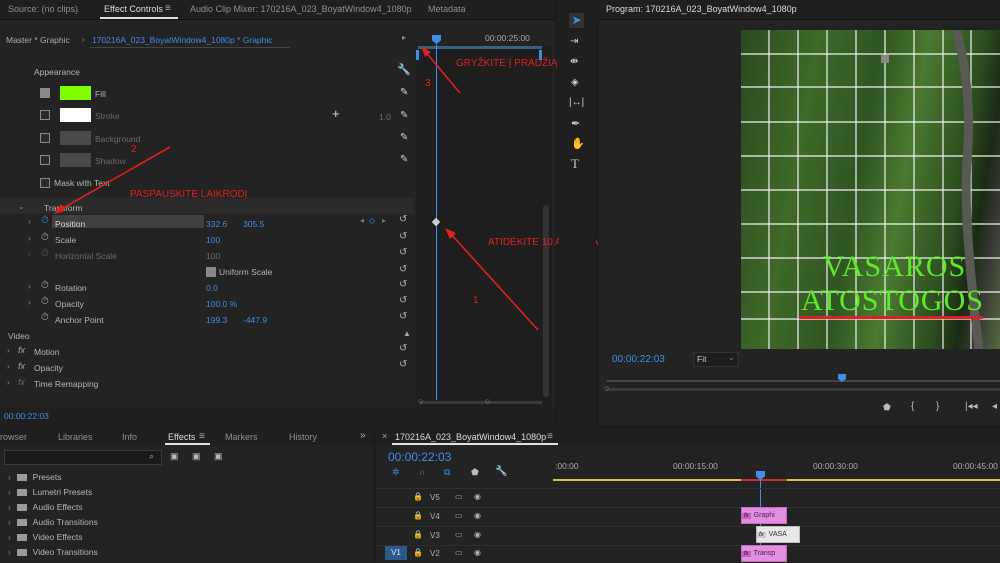 The image size is (1000, 563). I want to click on video-title-line2: ATOSTOGOS, so click(892, 300).